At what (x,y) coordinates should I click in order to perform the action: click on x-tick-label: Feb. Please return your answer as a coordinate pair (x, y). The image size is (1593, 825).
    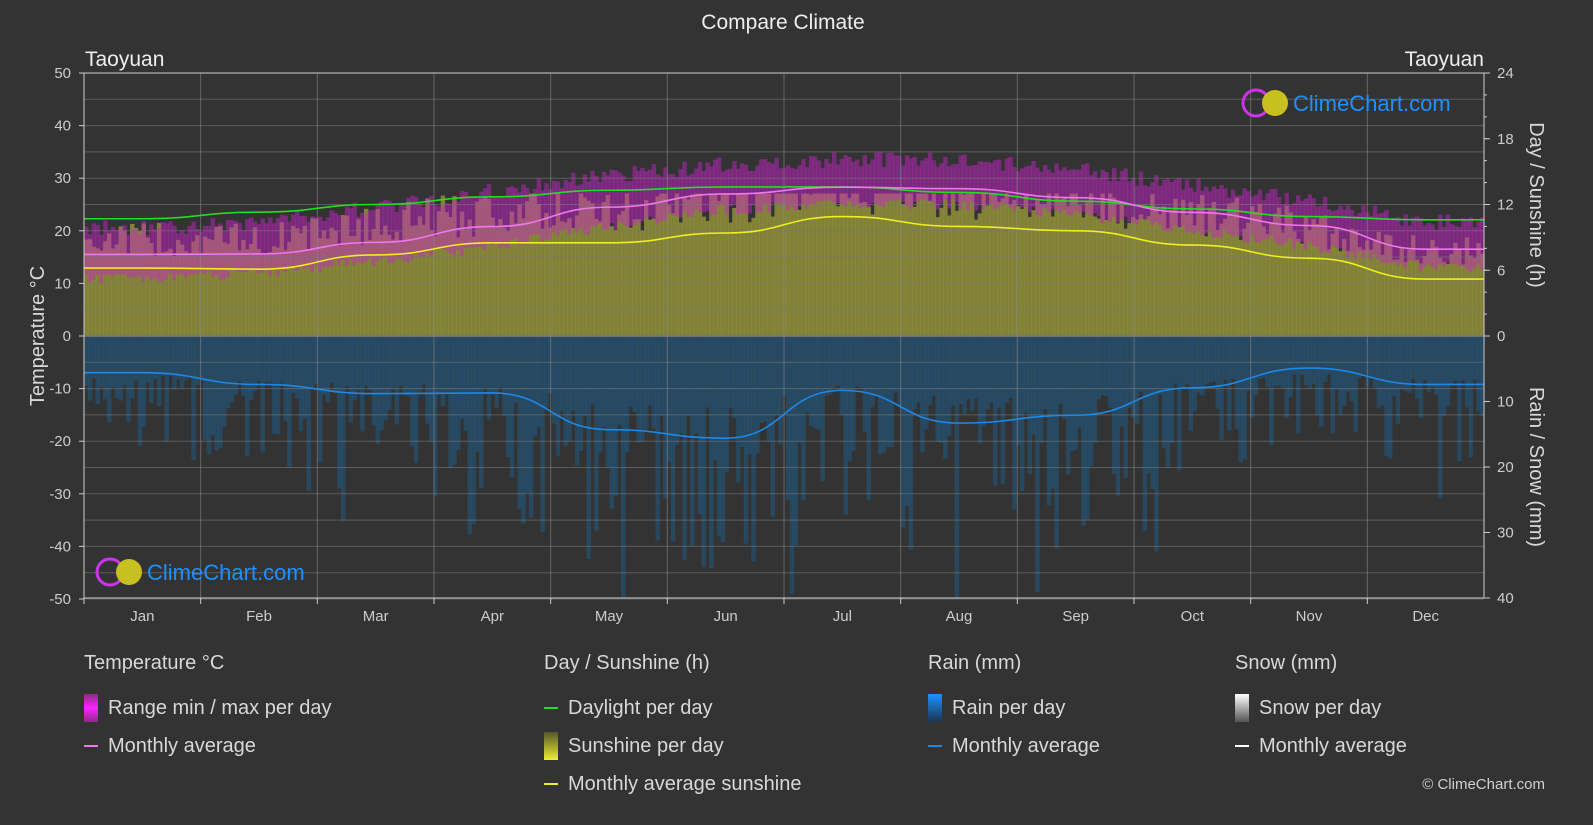
    Looking at the image, I should click on (259, 616).